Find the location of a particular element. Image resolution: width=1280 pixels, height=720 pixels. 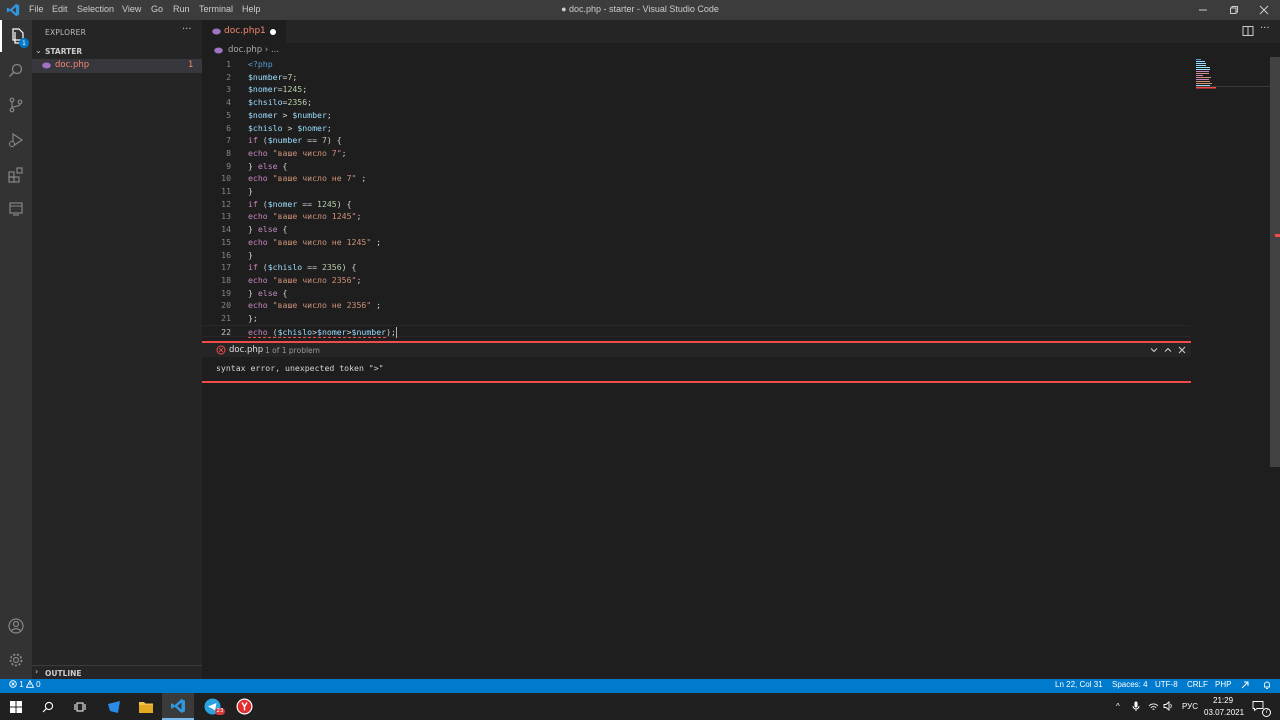

tray-show-hidden-icon: ^ is located at coordinates (1118, 706).